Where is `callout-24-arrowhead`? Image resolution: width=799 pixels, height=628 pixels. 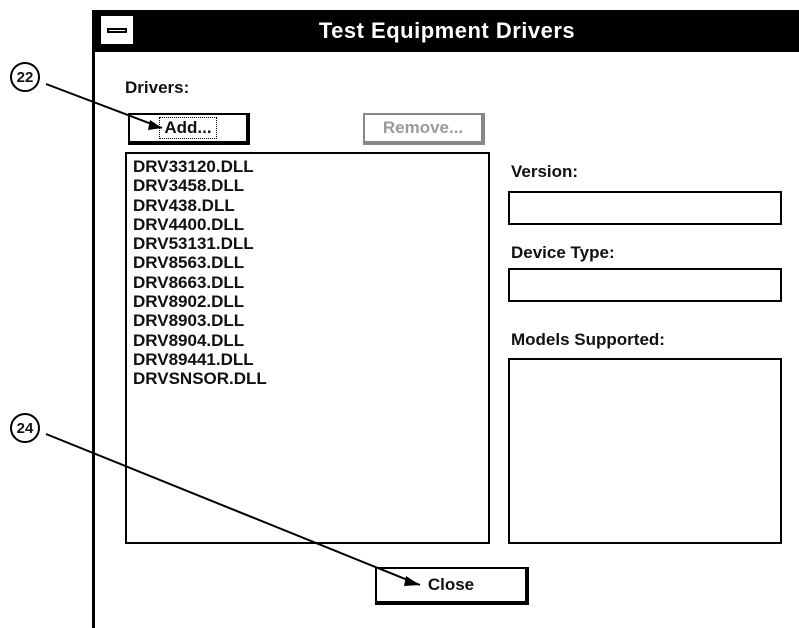
callout-24-arrowhead is located at coordinates (412, 581).